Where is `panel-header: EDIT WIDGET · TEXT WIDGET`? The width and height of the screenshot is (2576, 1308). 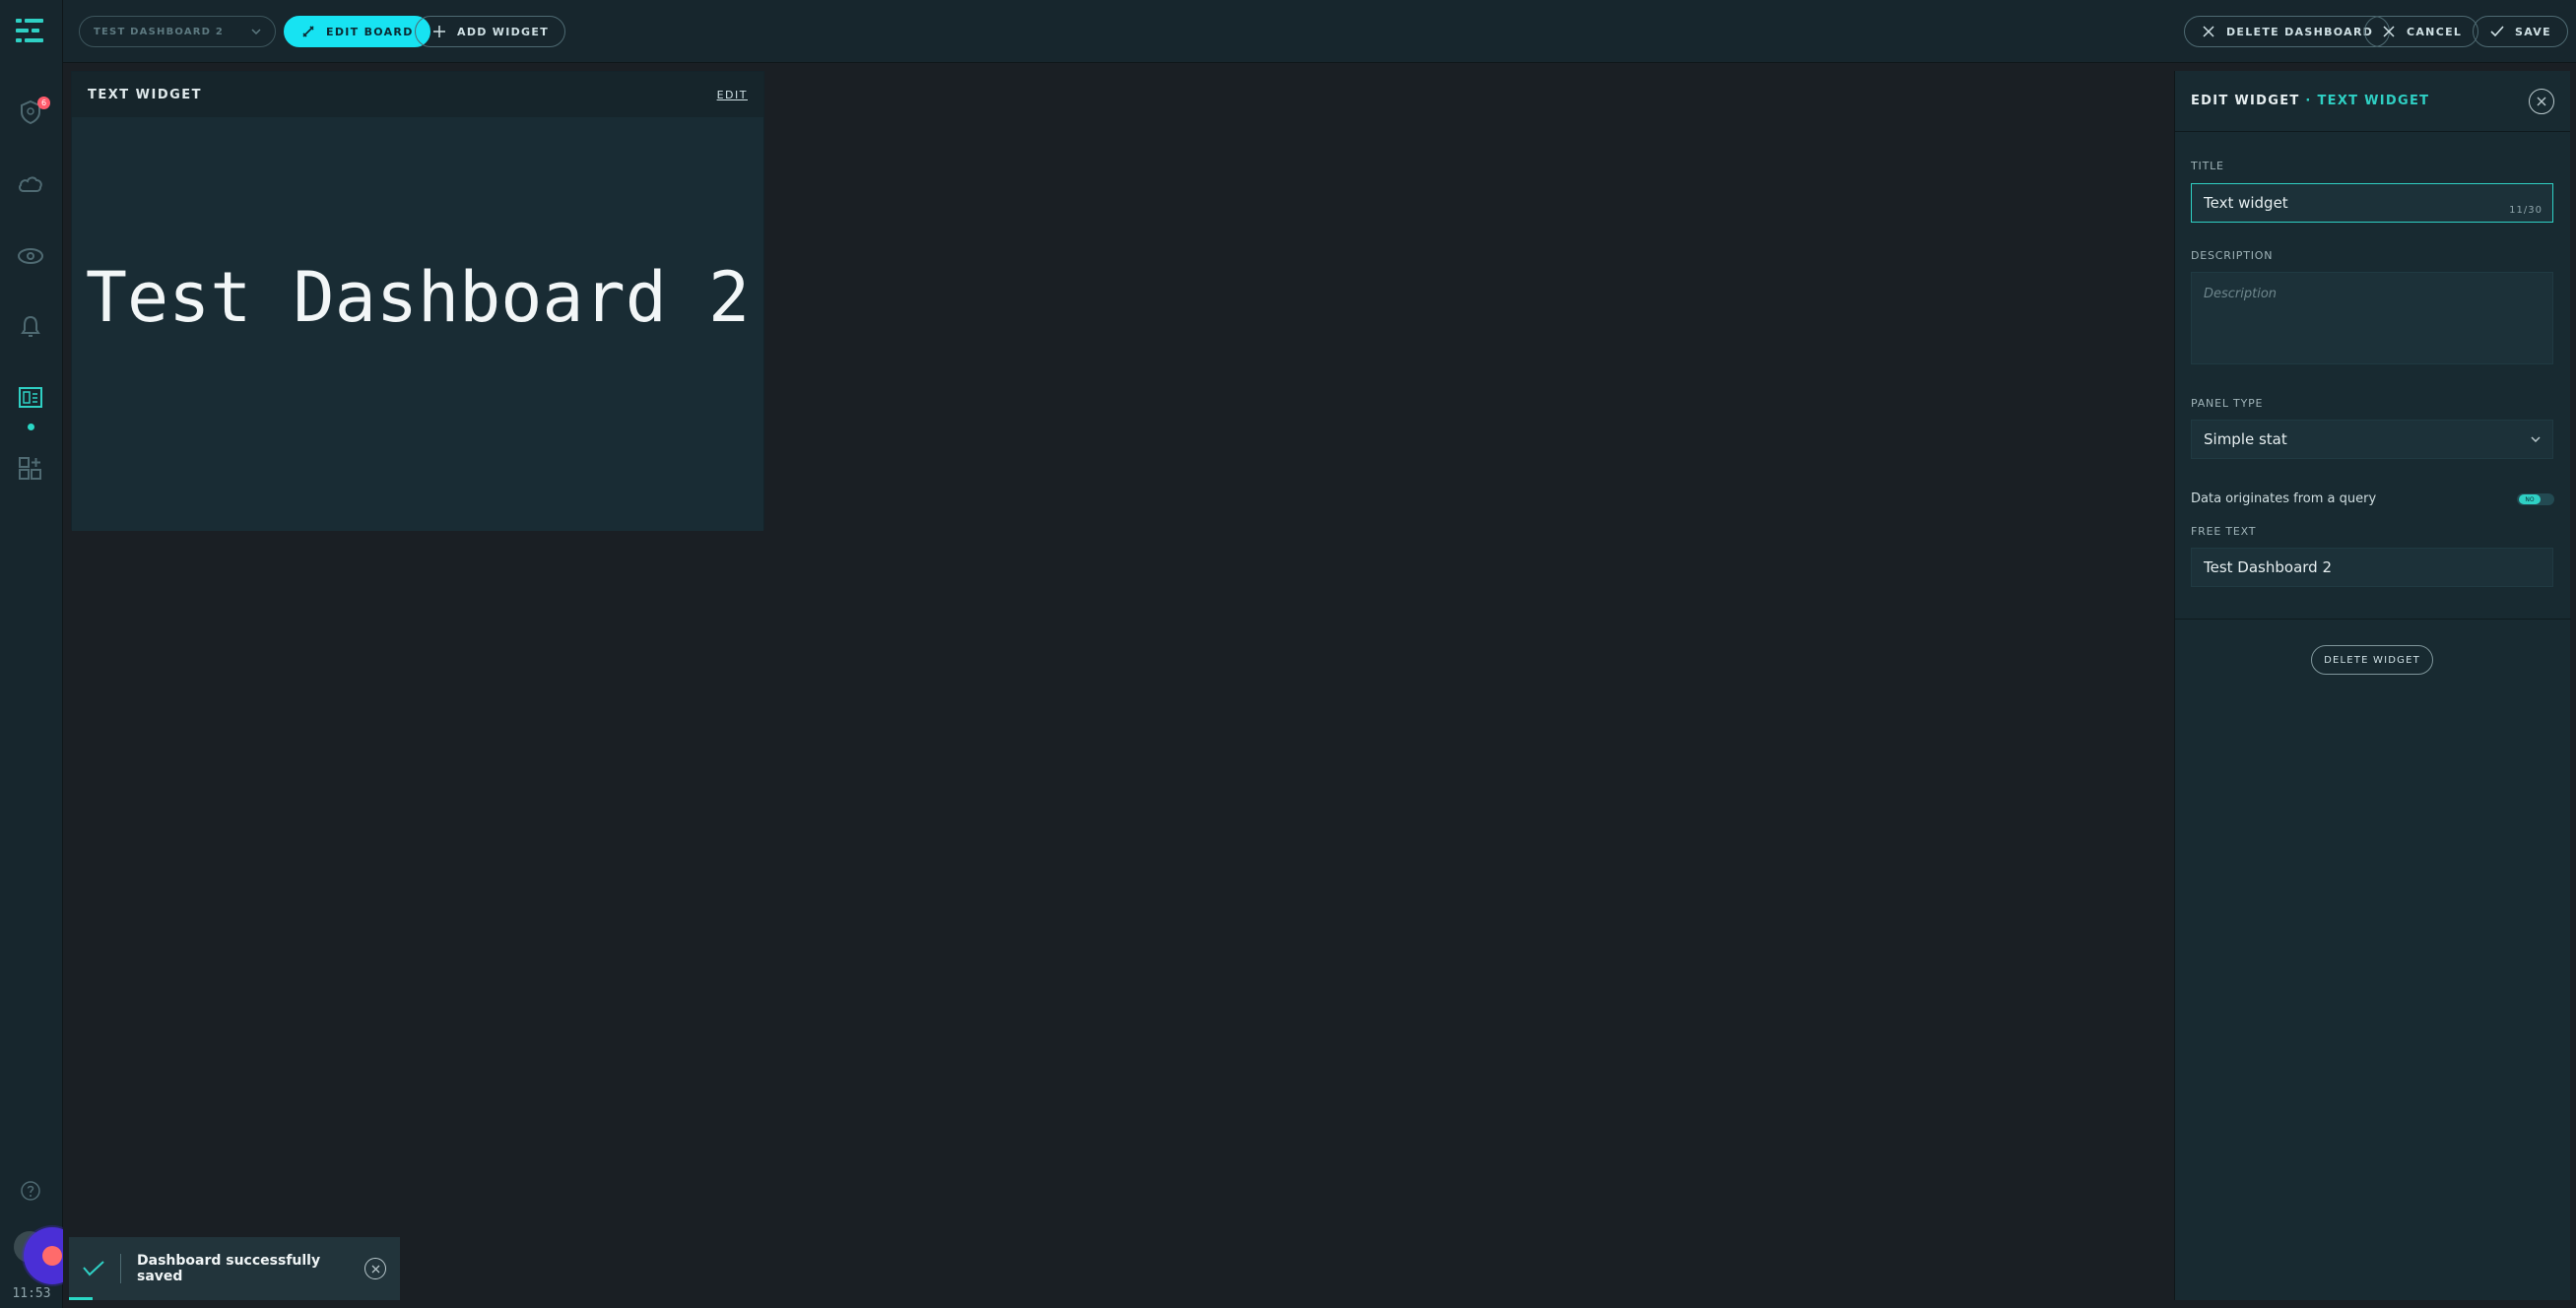
panel-header: EDIT WIDGET · TEXT WIDGET is located at coordinates (2373, 101).